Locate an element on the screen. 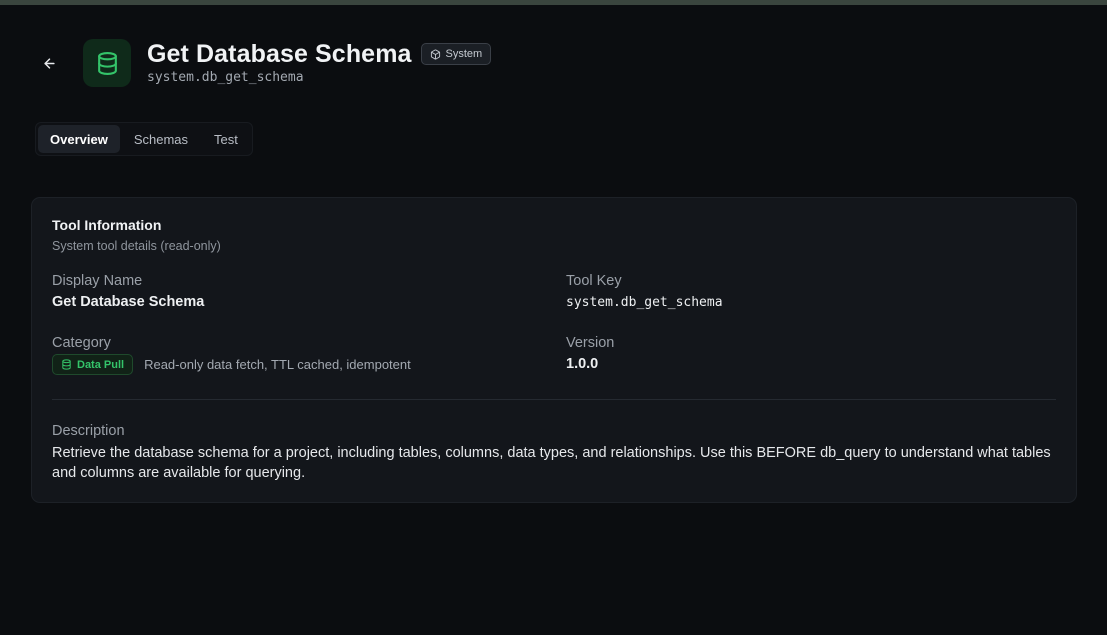 The image size is (1107, 635). tab-schemas: Schemas is located at coordinates (161, 139).